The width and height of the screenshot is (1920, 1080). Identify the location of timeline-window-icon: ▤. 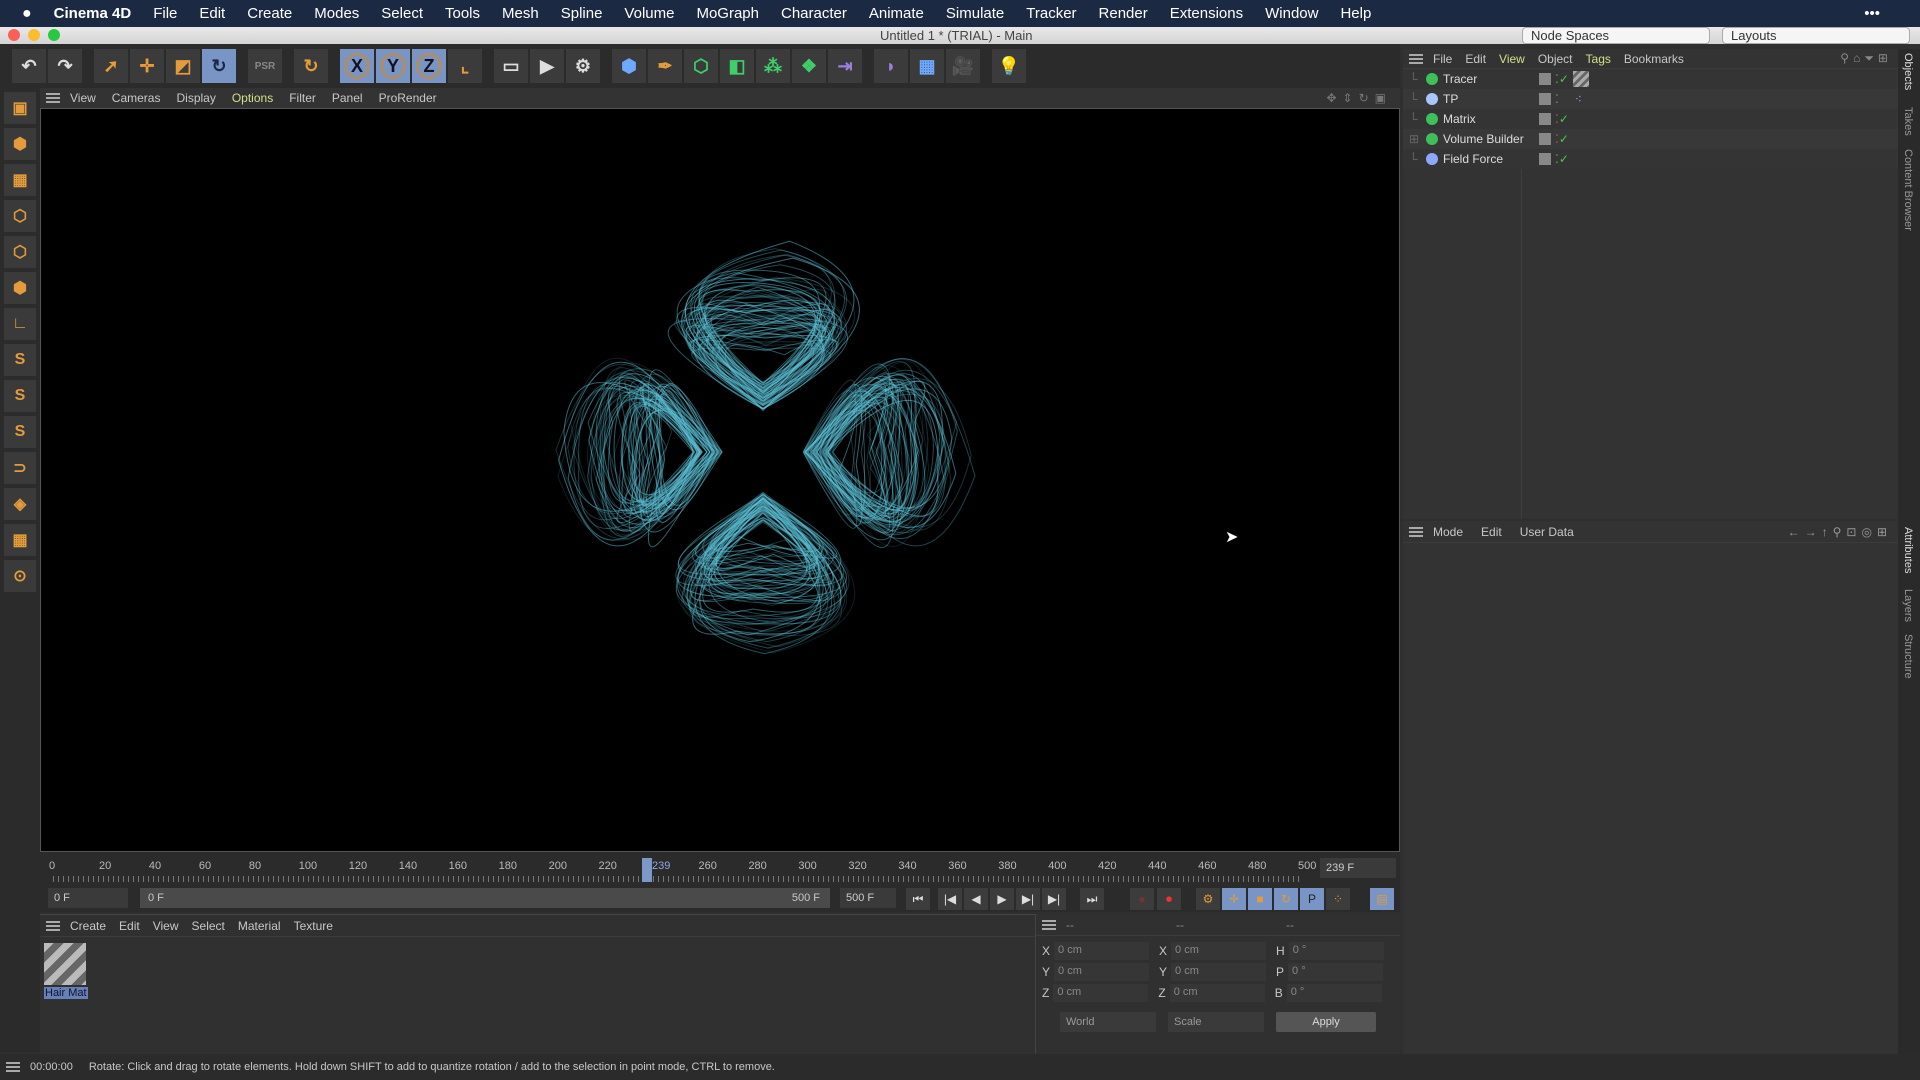
(1382, 899).